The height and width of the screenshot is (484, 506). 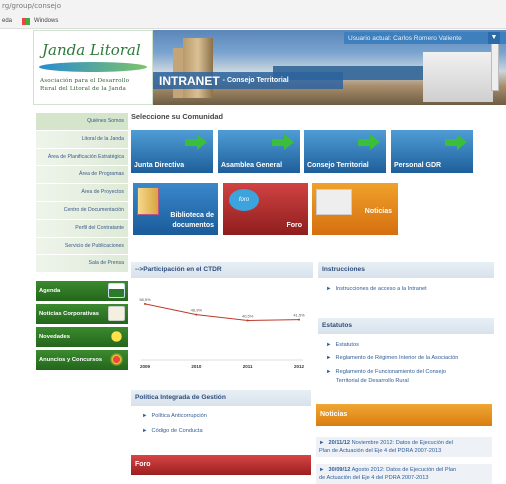 What do you see at coordinates (192, 215) in the screenshot?
I see `tile-biblioteca-label-1: Biblioteca de` at bounding box center [192, 215].